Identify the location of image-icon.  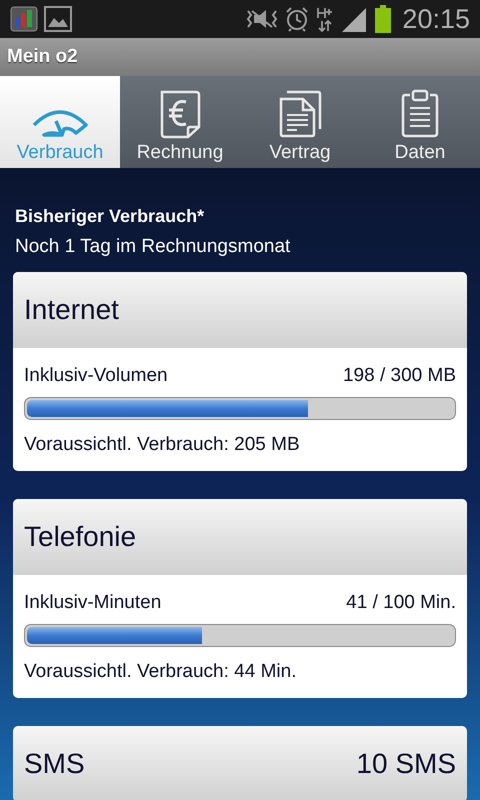
(58, 19).